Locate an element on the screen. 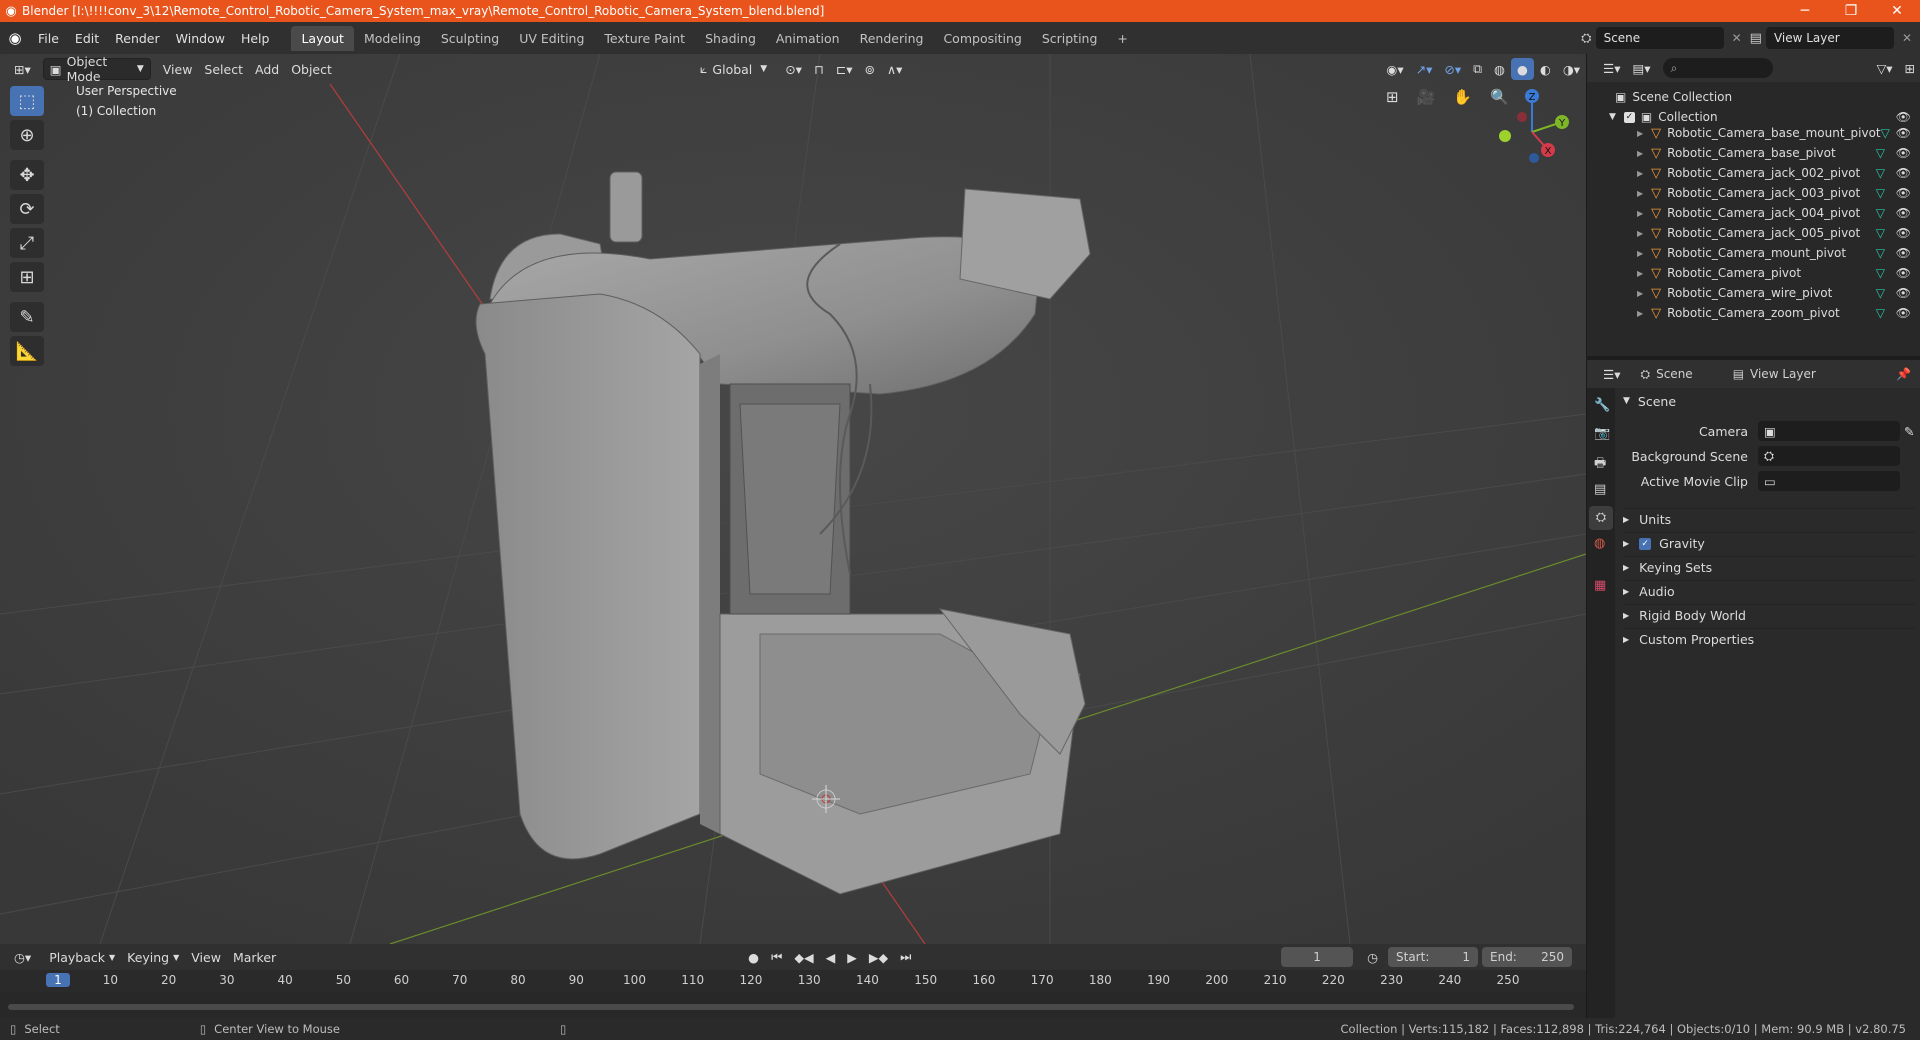 This screenshot has height=1040, width=1920. world-tab-icon: ◍ is located at coordinates (1599, 543).